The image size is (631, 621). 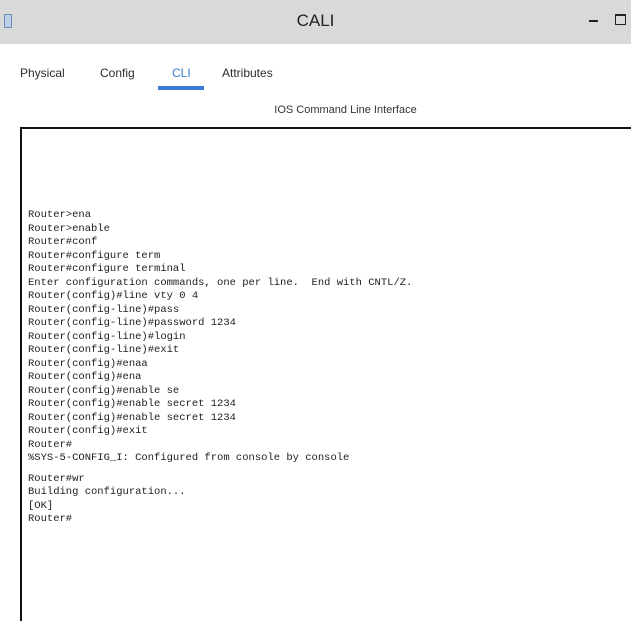 What do you see at coordinates (107, 336) in the screenshot?
I see `console-line: Router(config-line)#login` at bounding box center [107, 336].